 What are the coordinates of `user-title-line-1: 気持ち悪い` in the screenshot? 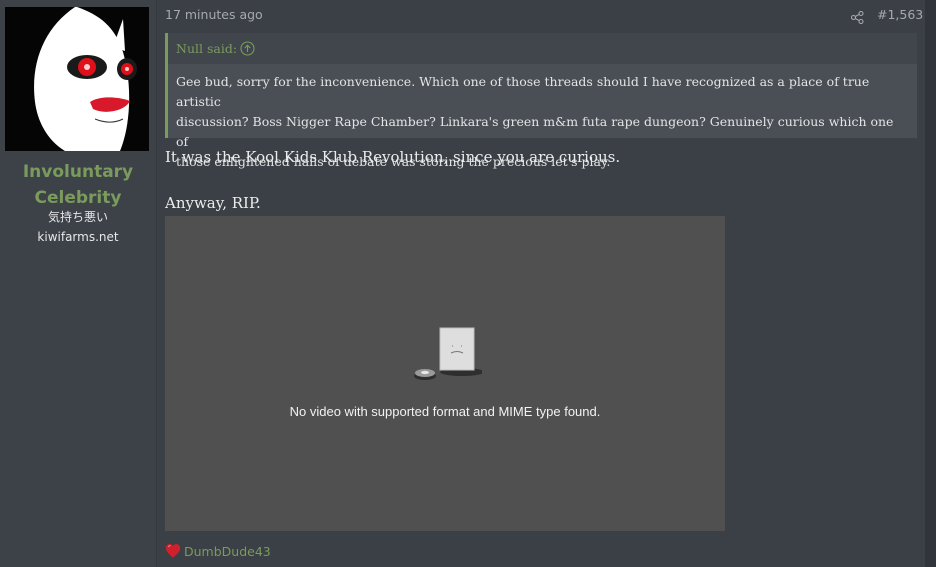 It's located at (77, 217).